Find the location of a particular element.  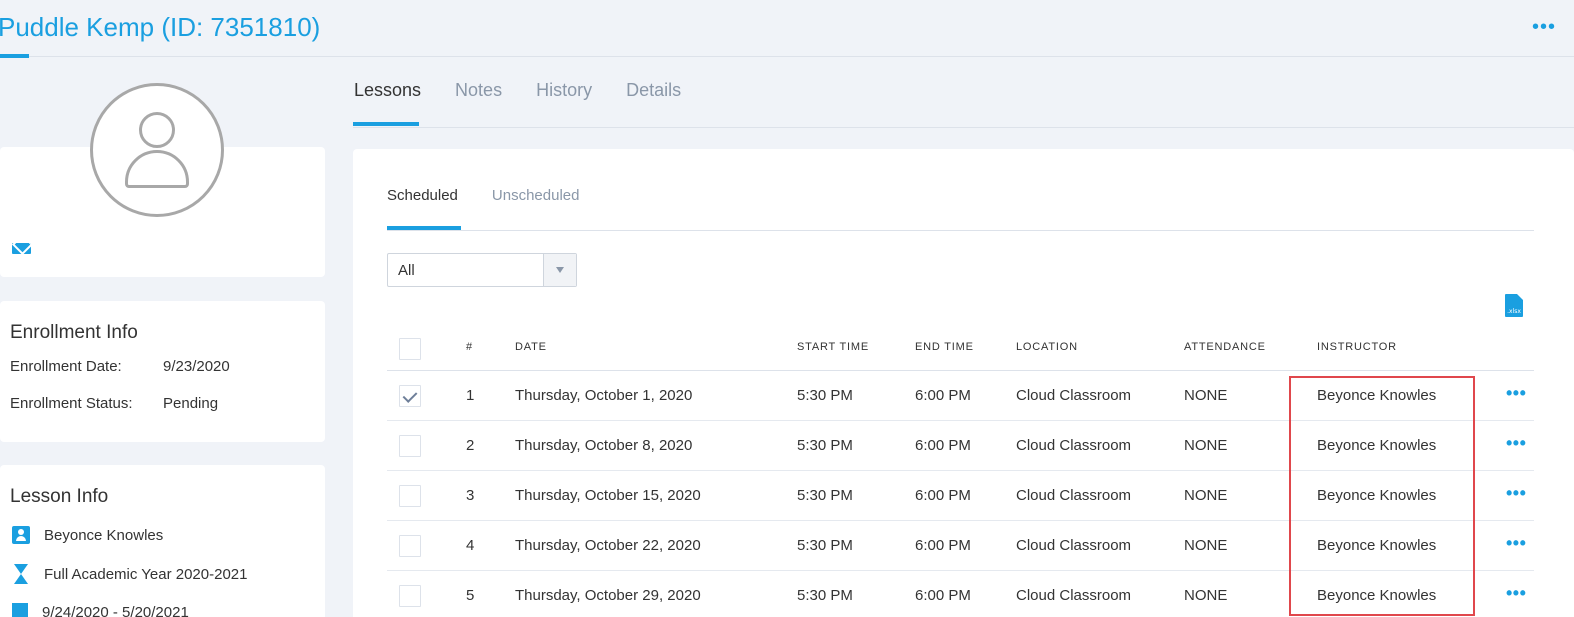

row-number: 4 is located at coordinates (470, 545).